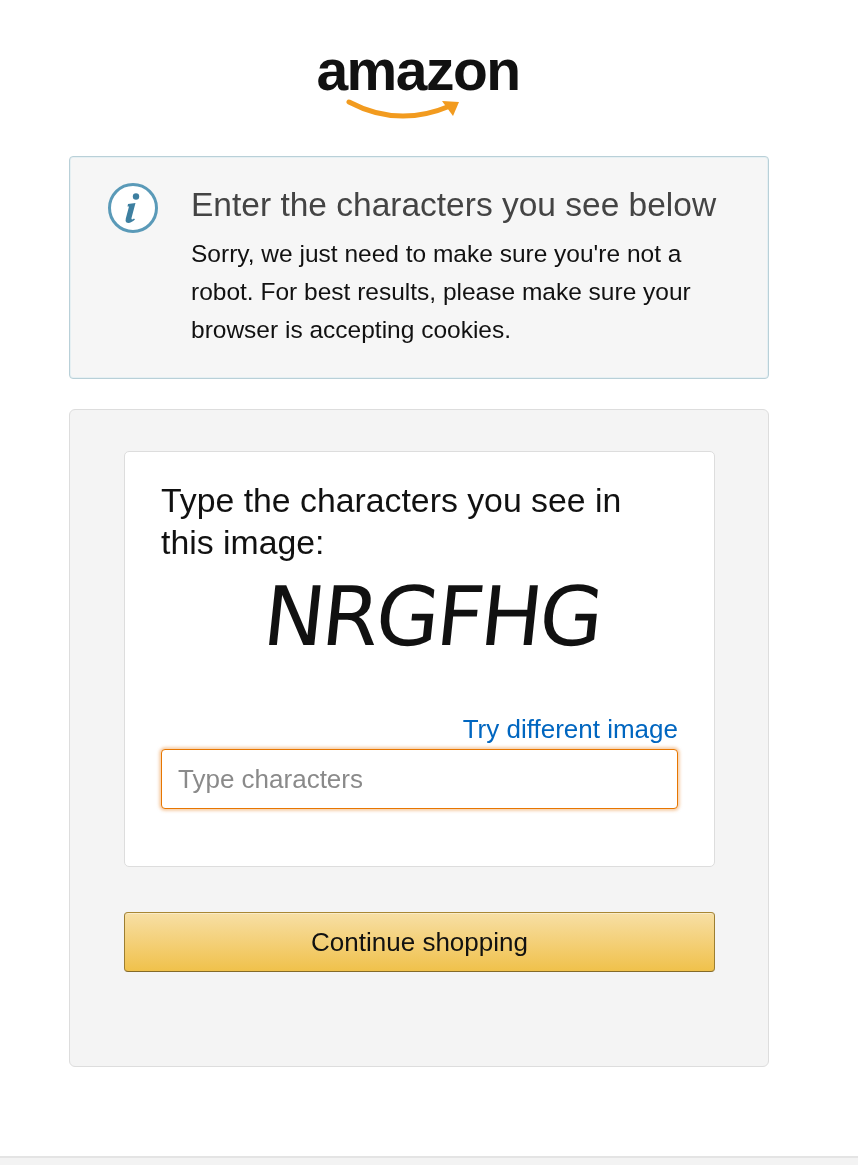 This screenshot has width=858, height=1165. Describe the element at coordinates (441, 292) in the screenshot. I see `alert-message: Sorry, we just need to make sure you're not a robot. For best results, please make sure your browser is accepting cookies.` at that location.